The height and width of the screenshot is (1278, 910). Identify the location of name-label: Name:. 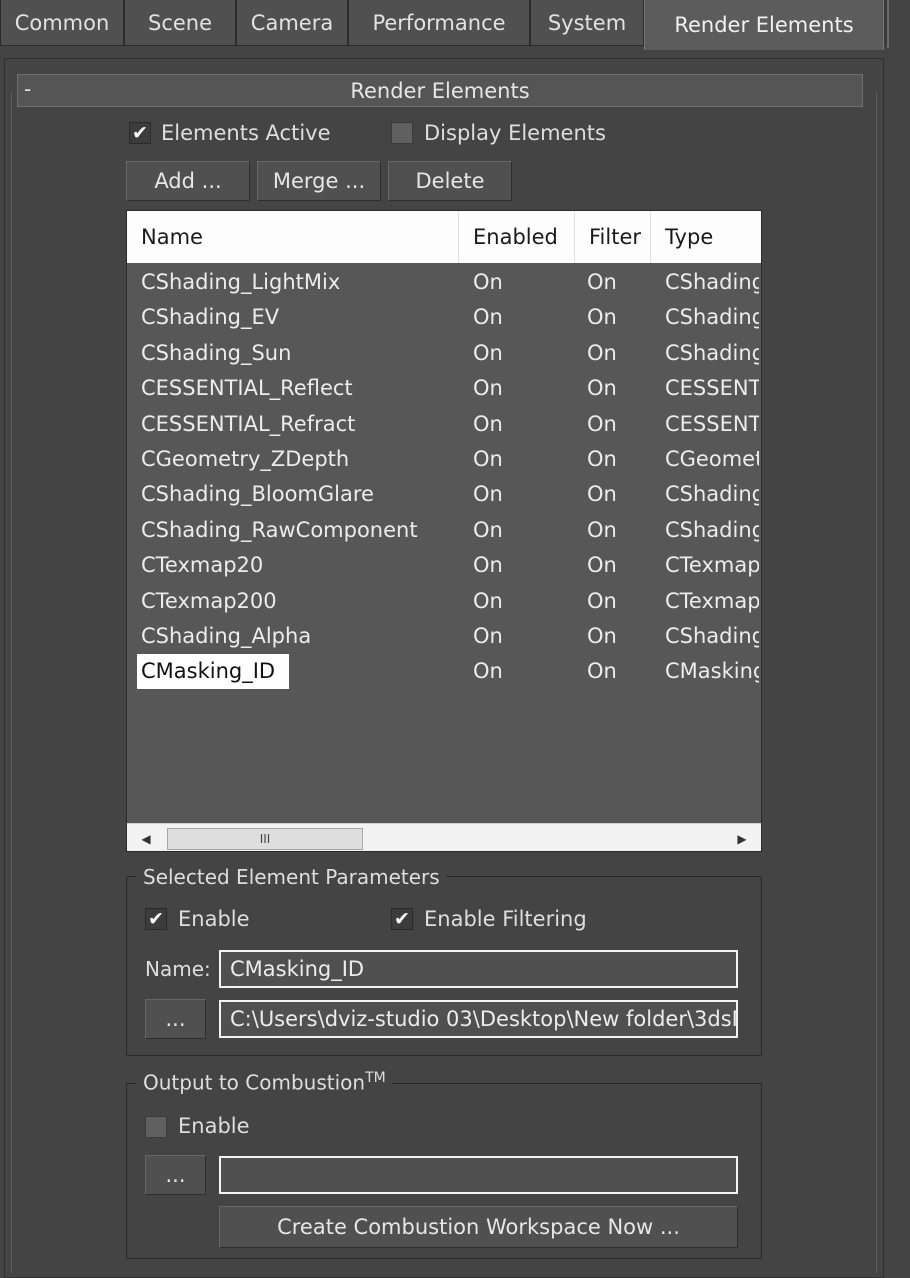
(178, 969).